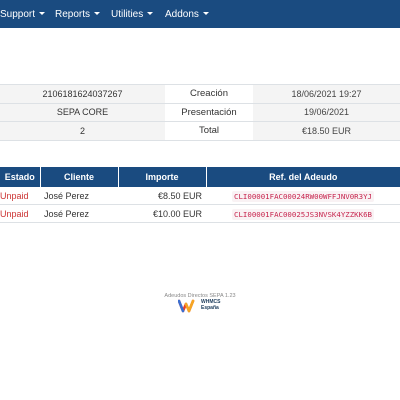 The image size is (400, 400). What do you see at coordinates (82, 94) in the screenshot?
I see `remittance-id: 2106181624037267` at bounding box center [82, 94].